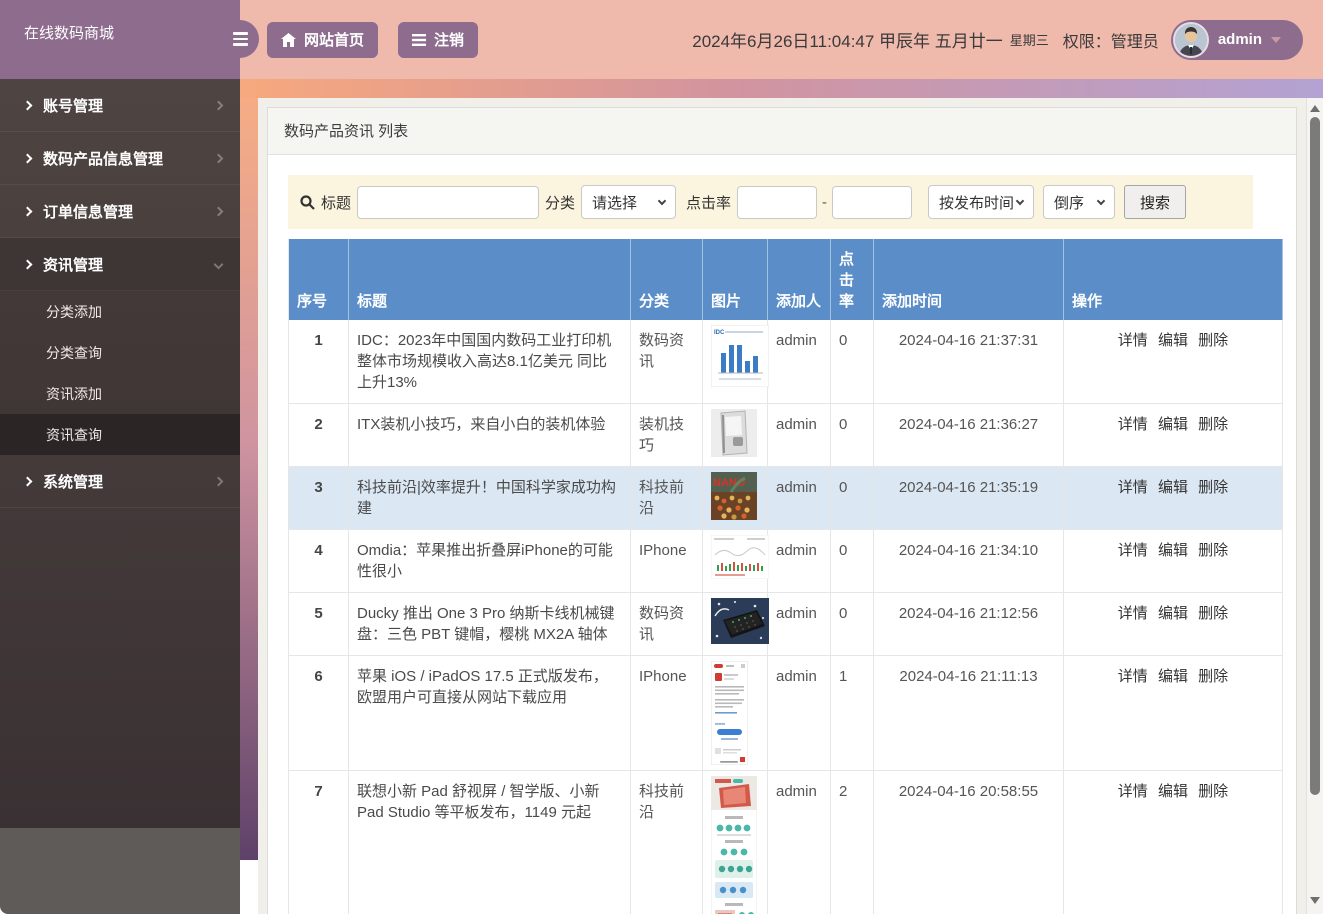 The height and width of the screenshot is (914, 1323). What do you see at coordinates (1315, 108) in the screenshot?
I see `scroll-up-arrow-icon` at bounding box center [1315, 108].